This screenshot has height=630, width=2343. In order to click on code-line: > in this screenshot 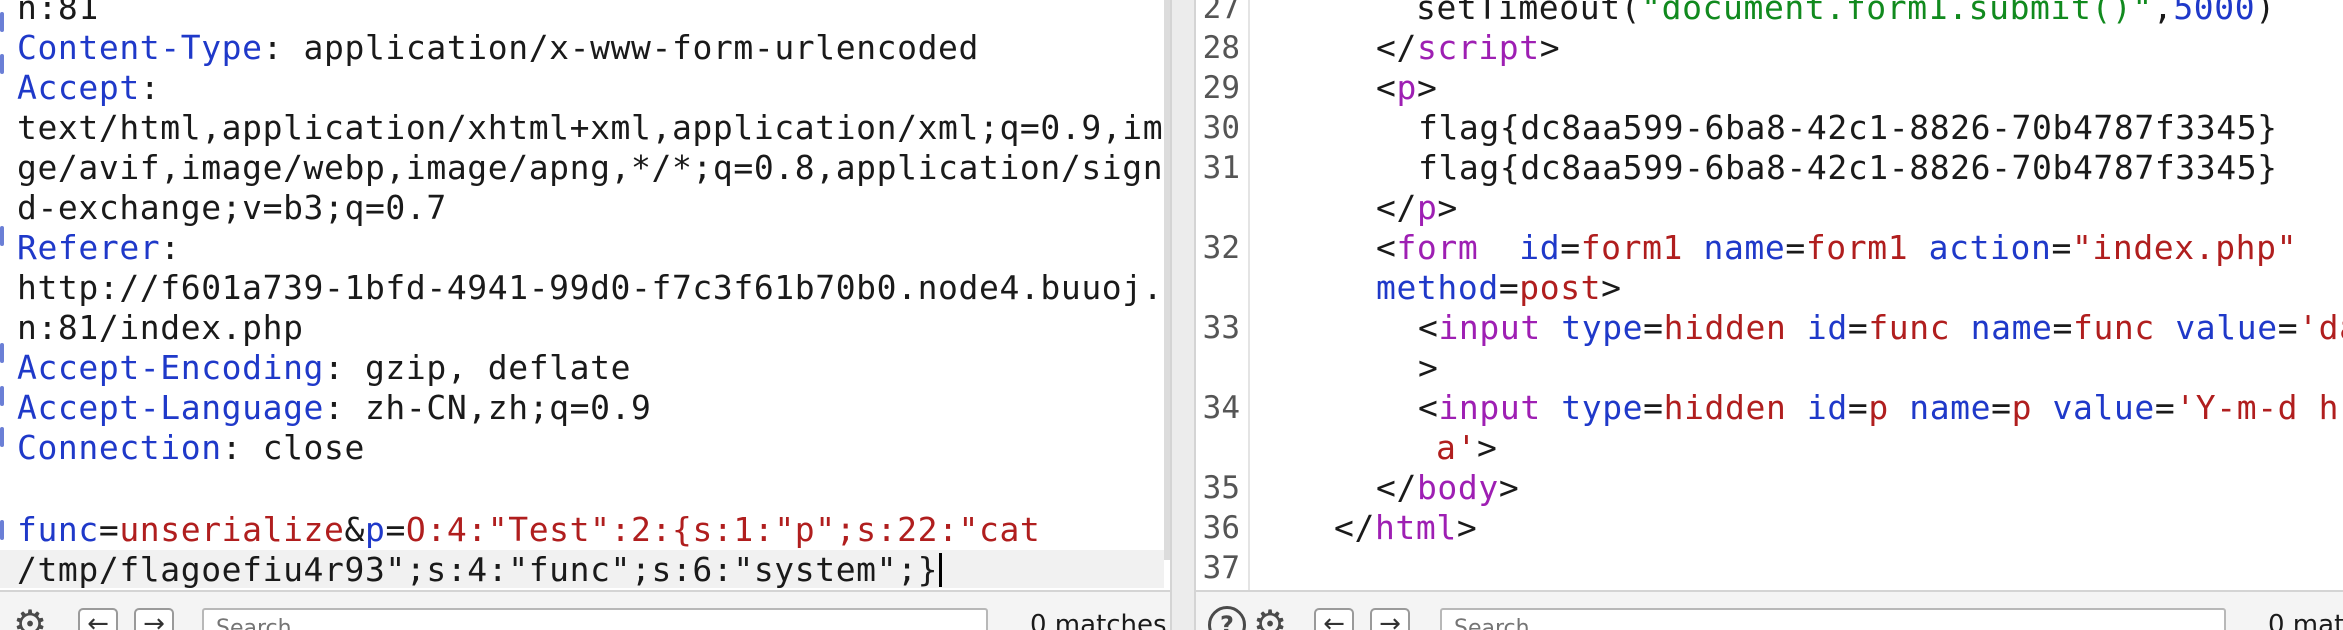, I will do `click(1428, 367)`.